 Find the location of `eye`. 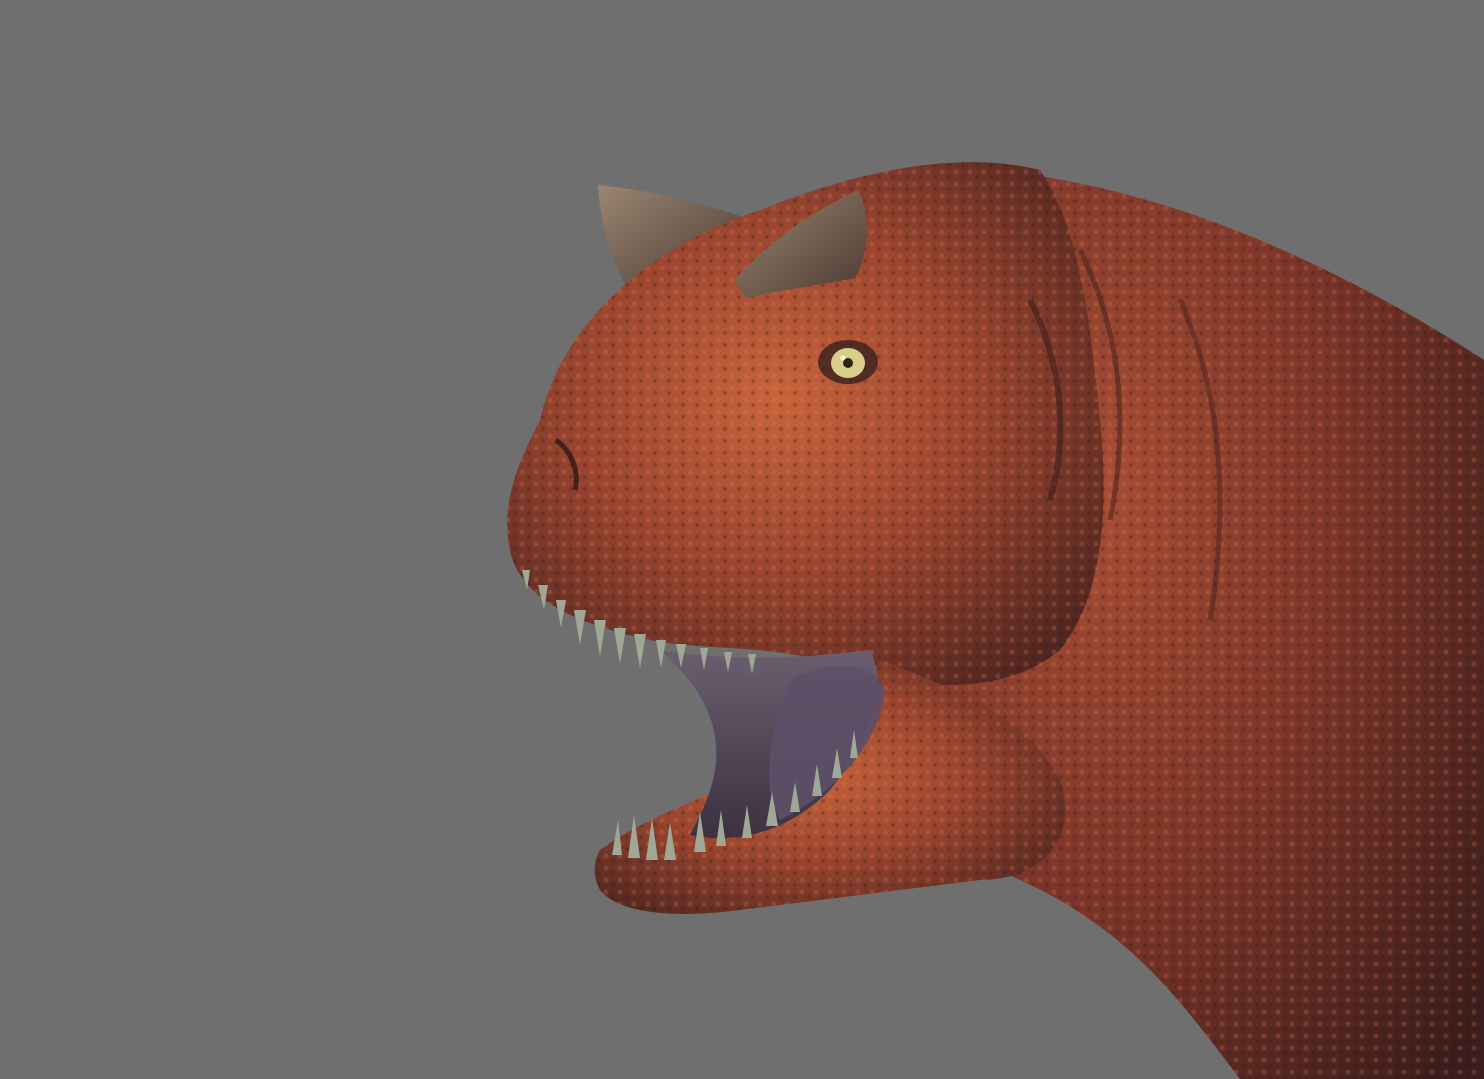

eye is located at coordinates (848, 362).